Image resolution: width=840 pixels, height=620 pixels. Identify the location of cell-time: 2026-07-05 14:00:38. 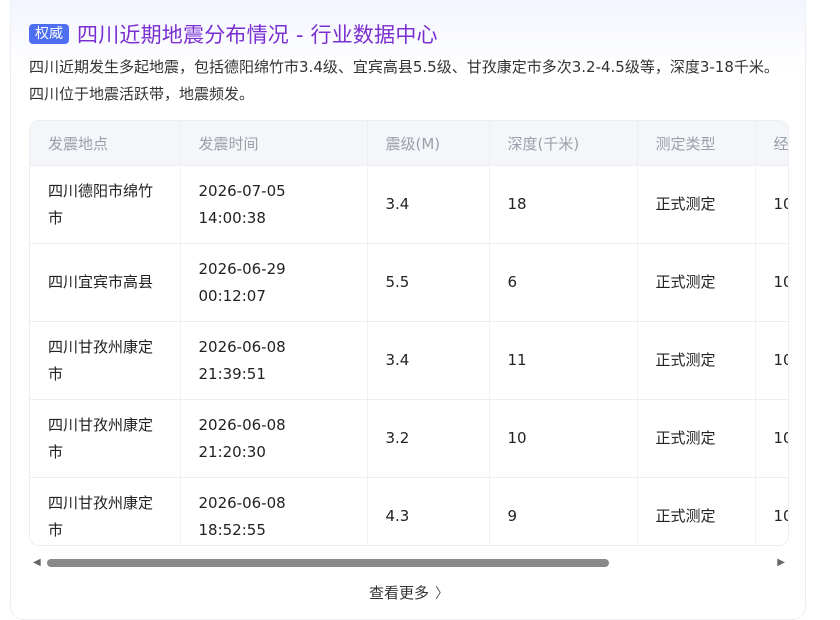
(274, 204).